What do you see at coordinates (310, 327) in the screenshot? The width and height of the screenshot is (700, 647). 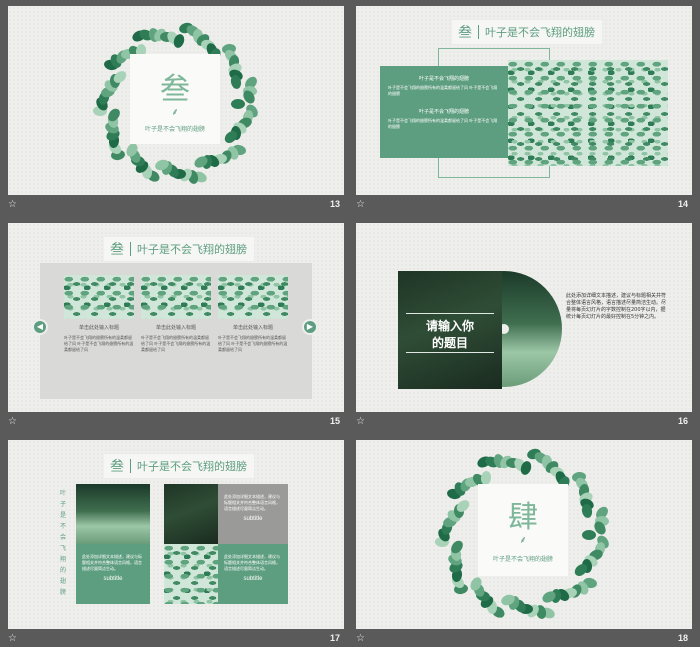 I see `carousel-next-icon: ▶` at bounding box center [310, 327].